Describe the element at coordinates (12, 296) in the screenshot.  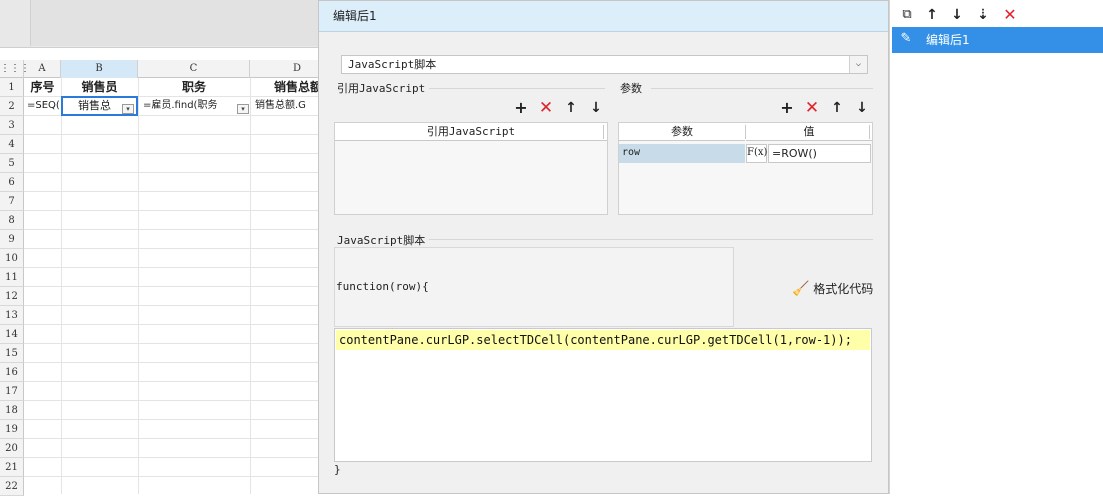
I see `row-header: 12` at that location.